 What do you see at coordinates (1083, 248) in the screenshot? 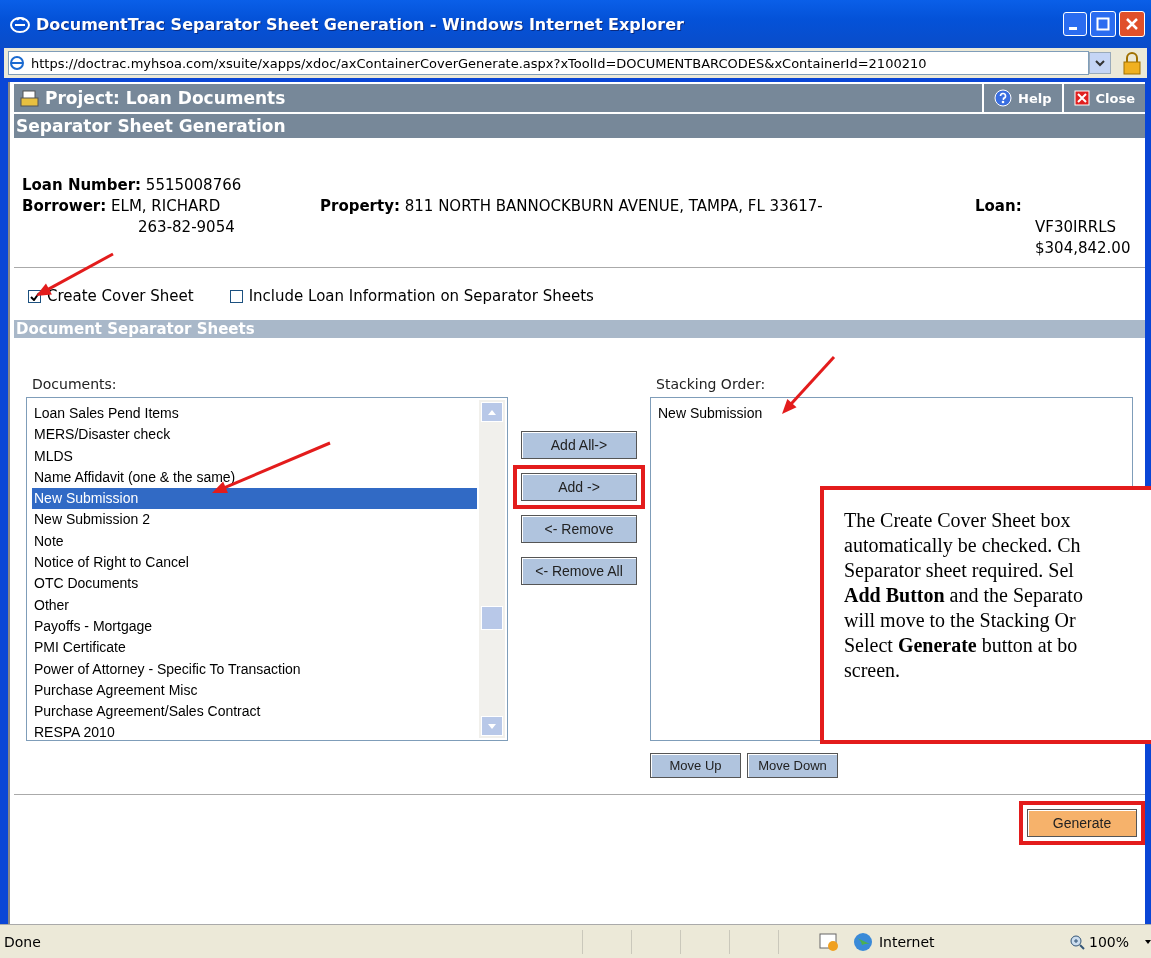
I see `field-value: $304,842.00` at bounding box center [1083, 248].